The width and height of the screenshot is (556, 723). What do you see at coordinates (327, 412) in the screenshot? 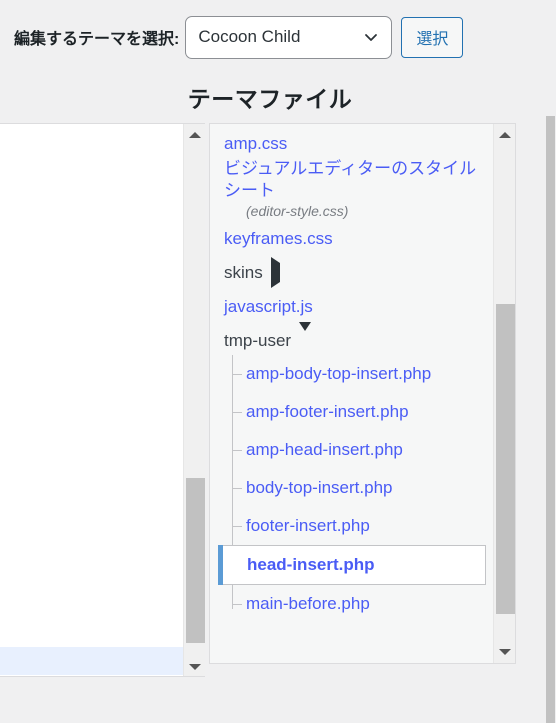
I see `file-link: amp-footer-insert.php` at bounding box center [327, 412].